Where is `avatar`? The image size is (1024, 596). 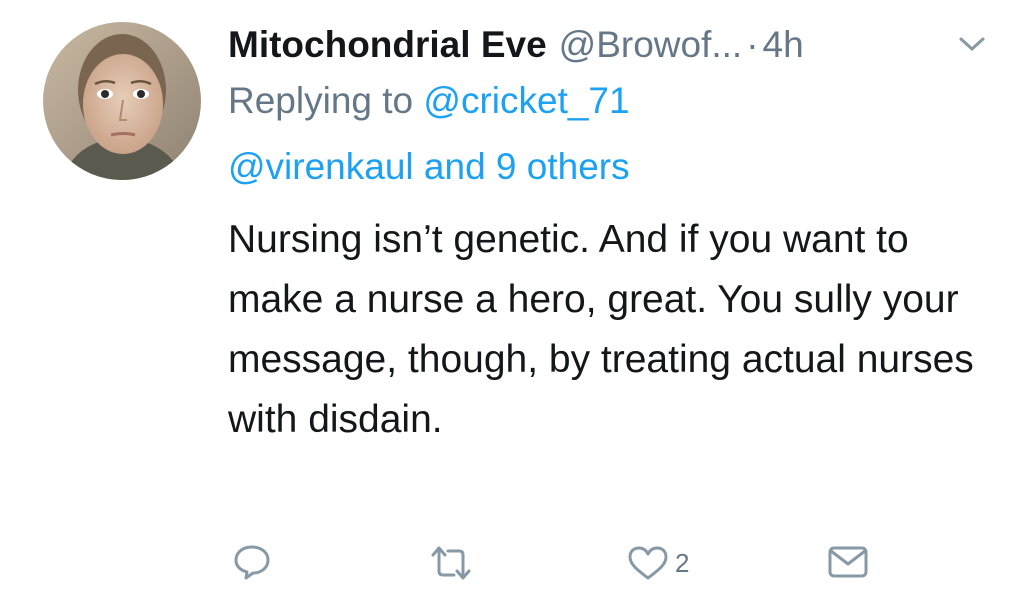 avatar is located at coordinates (122, 101).